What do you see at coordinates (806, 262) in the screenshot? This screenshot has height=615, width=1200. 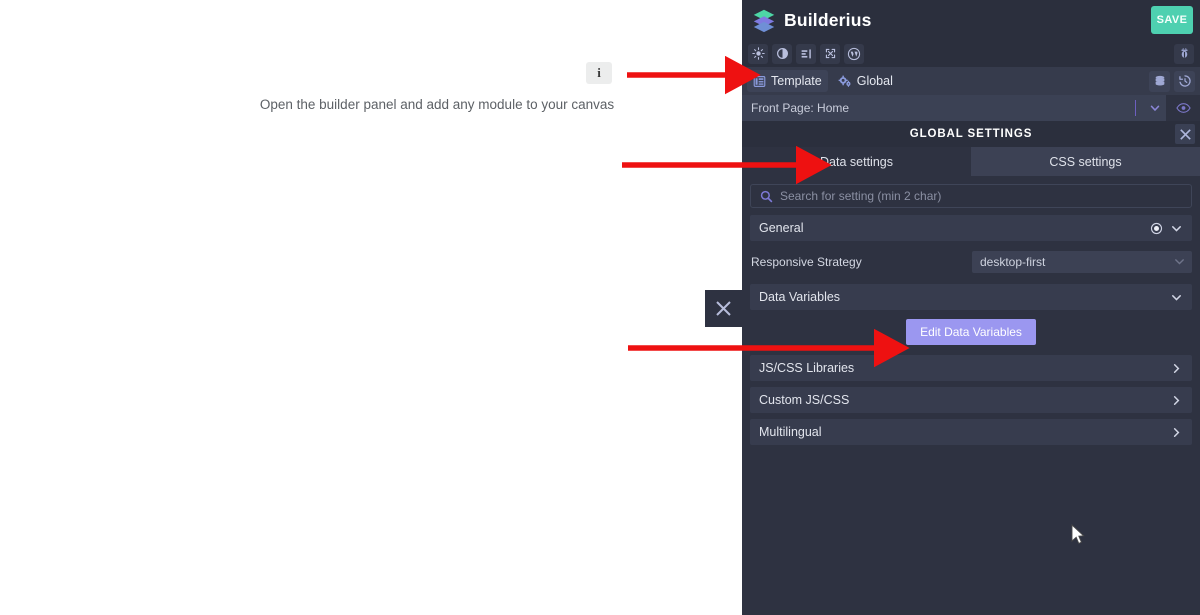 I see `field-responsive-strategy-label: Responsive Strategy` at bounding box center [806, 262].